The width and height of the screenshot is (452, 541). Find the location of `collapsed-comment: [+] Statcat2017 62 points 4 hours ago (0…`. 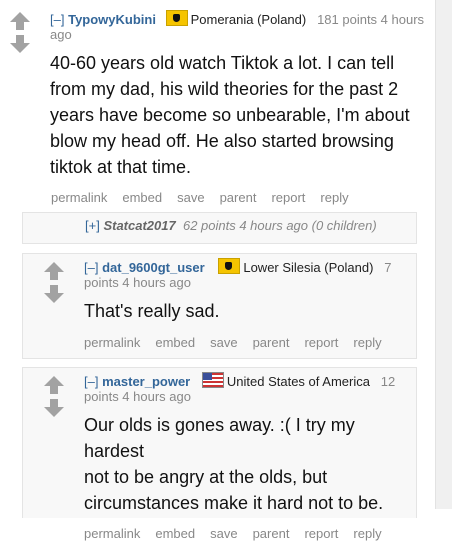

collapsed-comment: [+] Statcat2017 62 points 4 hours ago (0… is located at coordinates (219, 228).